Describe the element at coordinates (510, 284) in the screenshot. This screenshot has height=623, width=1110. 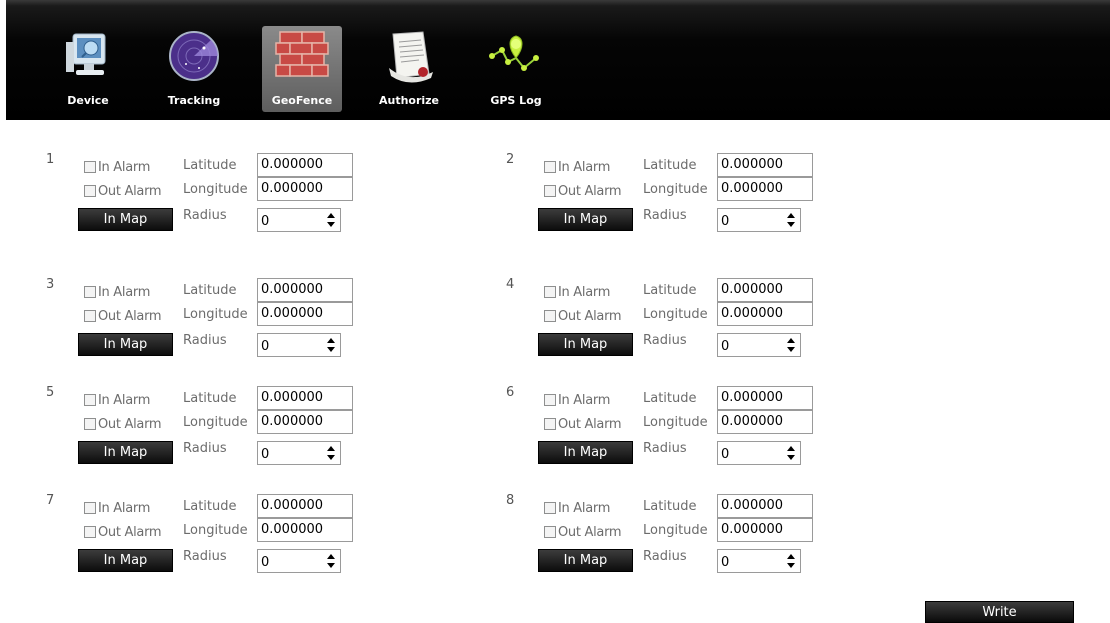
I see `geofence-number: 4` at that location.